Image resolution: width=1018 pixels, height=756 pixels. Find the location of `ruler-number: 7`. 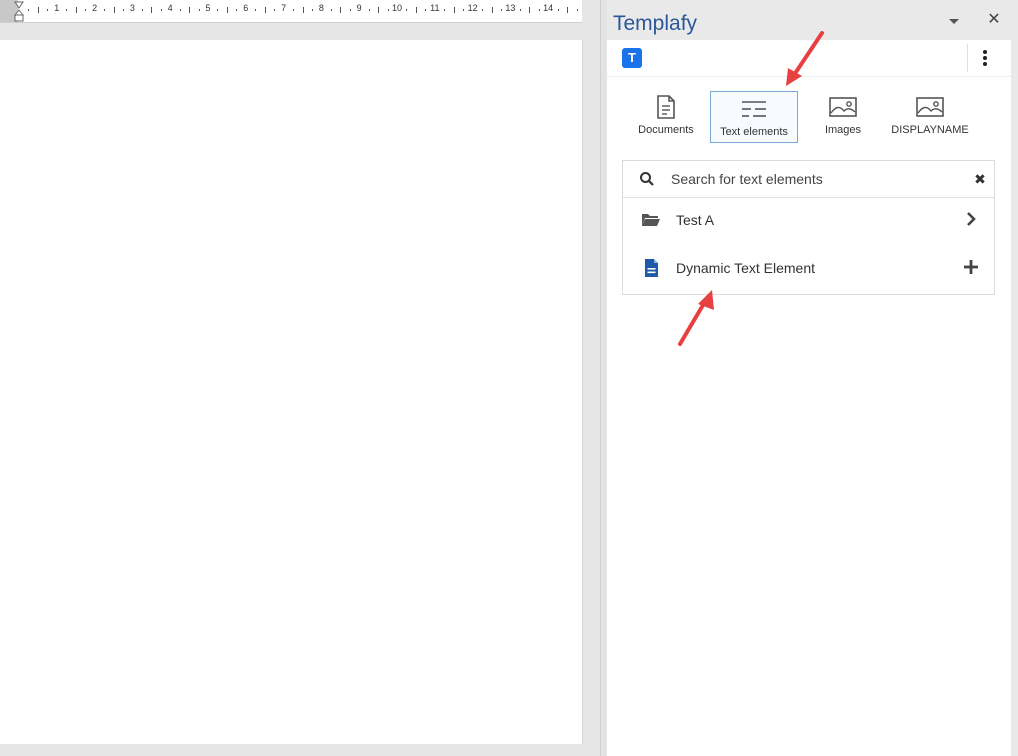

ruler-number: 7 is located at coordinates (284, 8).